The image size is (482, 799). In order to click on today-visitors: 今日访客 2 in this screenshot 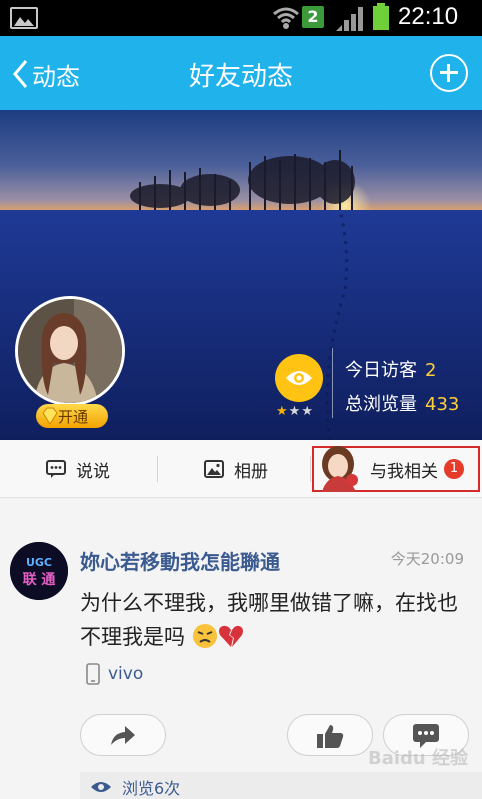, I will do `click(390, 369)`.